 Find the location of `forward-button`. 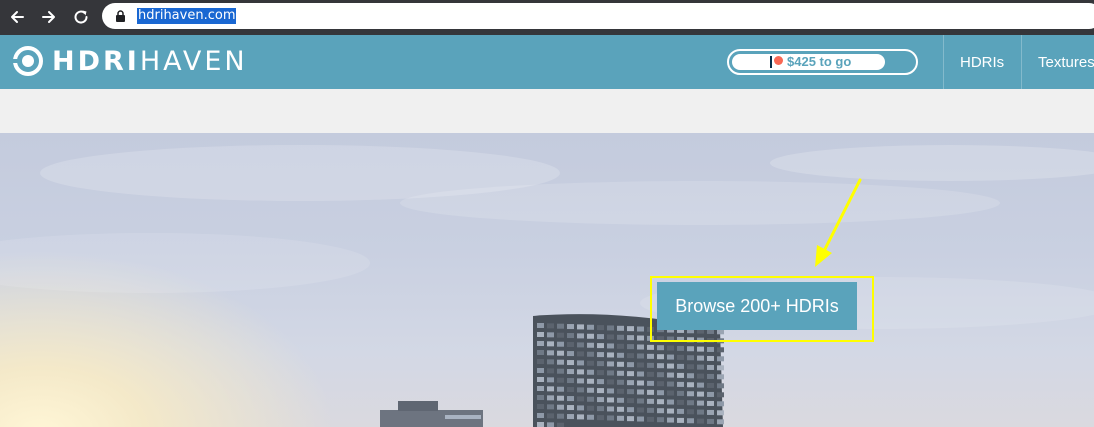

forward-button is located at coordinates (49, 17).